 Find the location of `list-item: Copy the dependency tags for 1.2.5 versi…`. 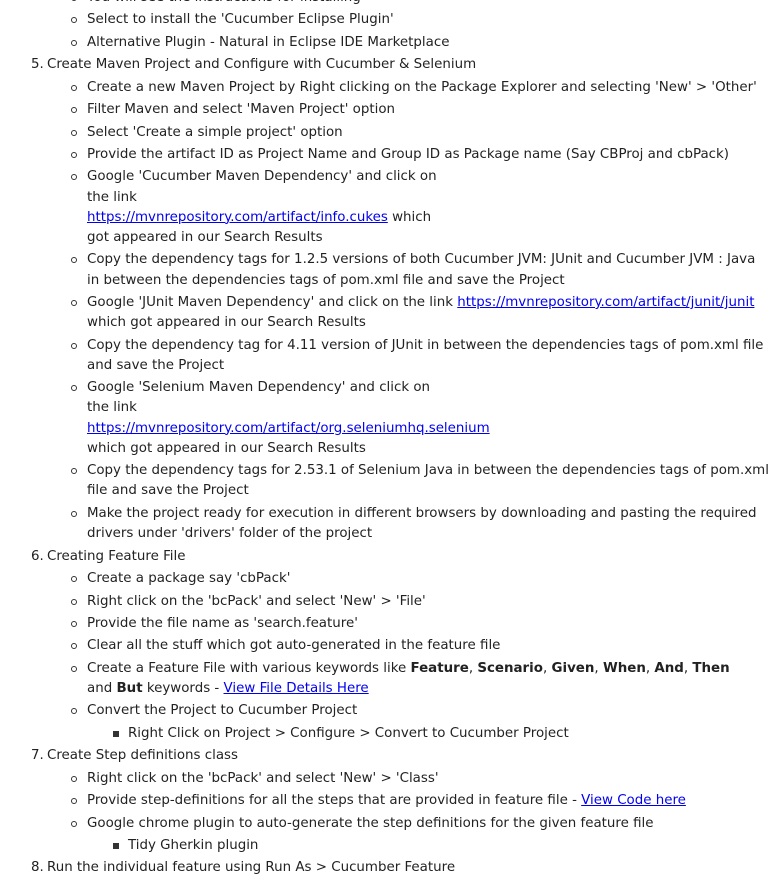

list-item: Copy the dependency tags for 1.2.5 versi… is located at coordinates (426, 270).